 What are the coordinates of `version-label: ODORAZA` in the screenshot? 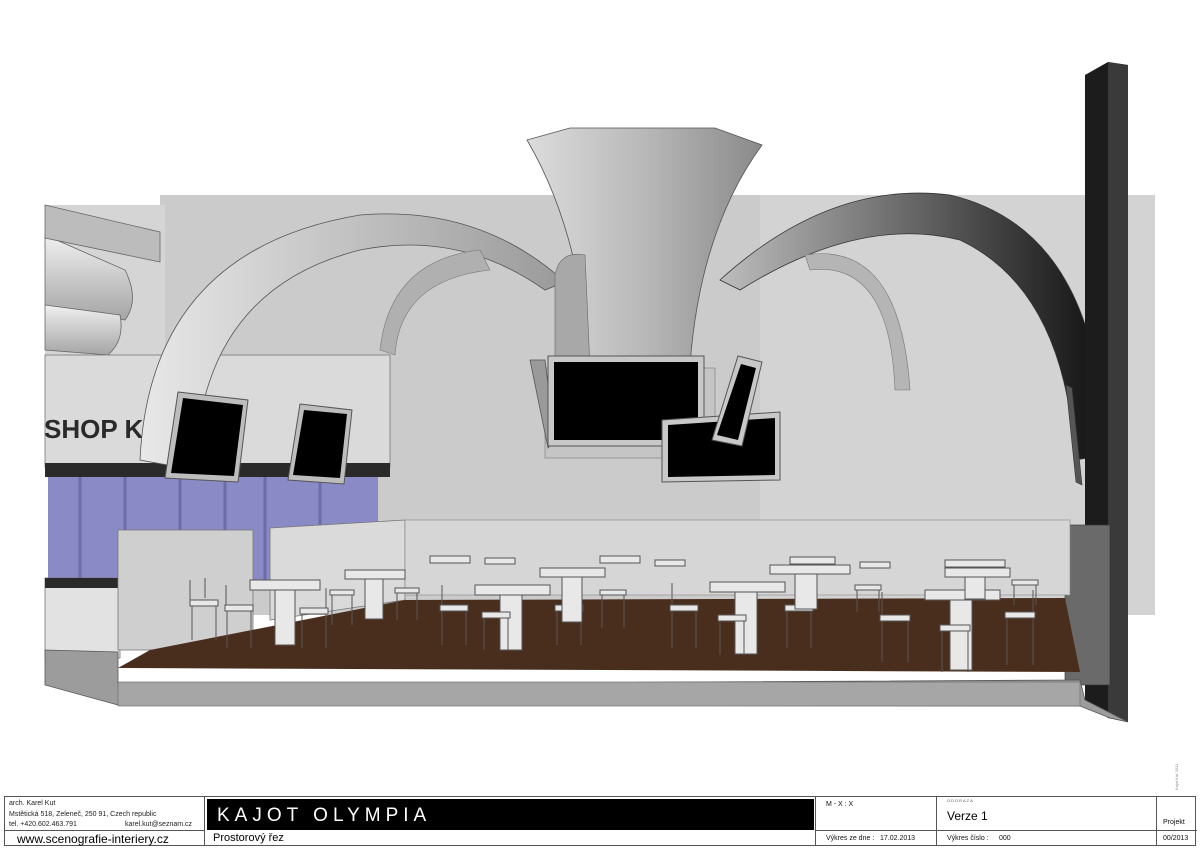 It's located at (960, 800).